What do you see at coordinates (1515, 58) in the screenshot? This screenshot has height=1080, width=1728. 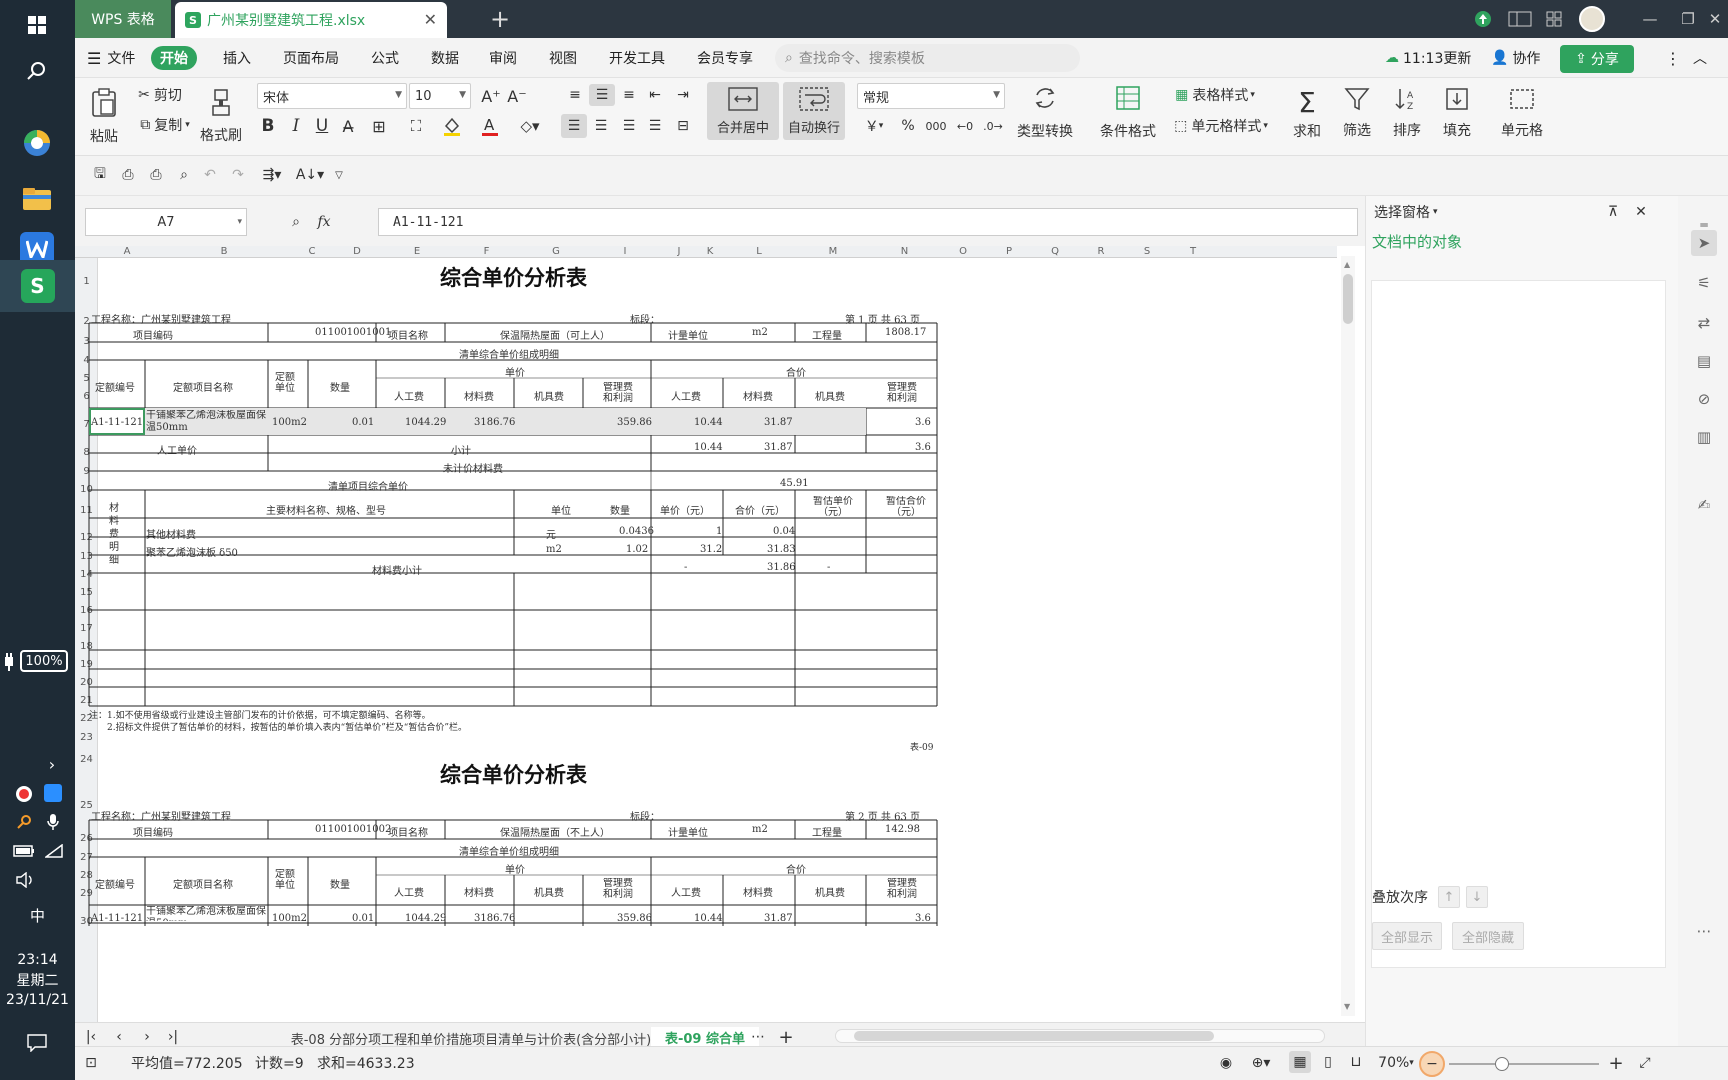 I see `collab-button: 👤 协作` at bounding box center [1515, 58].